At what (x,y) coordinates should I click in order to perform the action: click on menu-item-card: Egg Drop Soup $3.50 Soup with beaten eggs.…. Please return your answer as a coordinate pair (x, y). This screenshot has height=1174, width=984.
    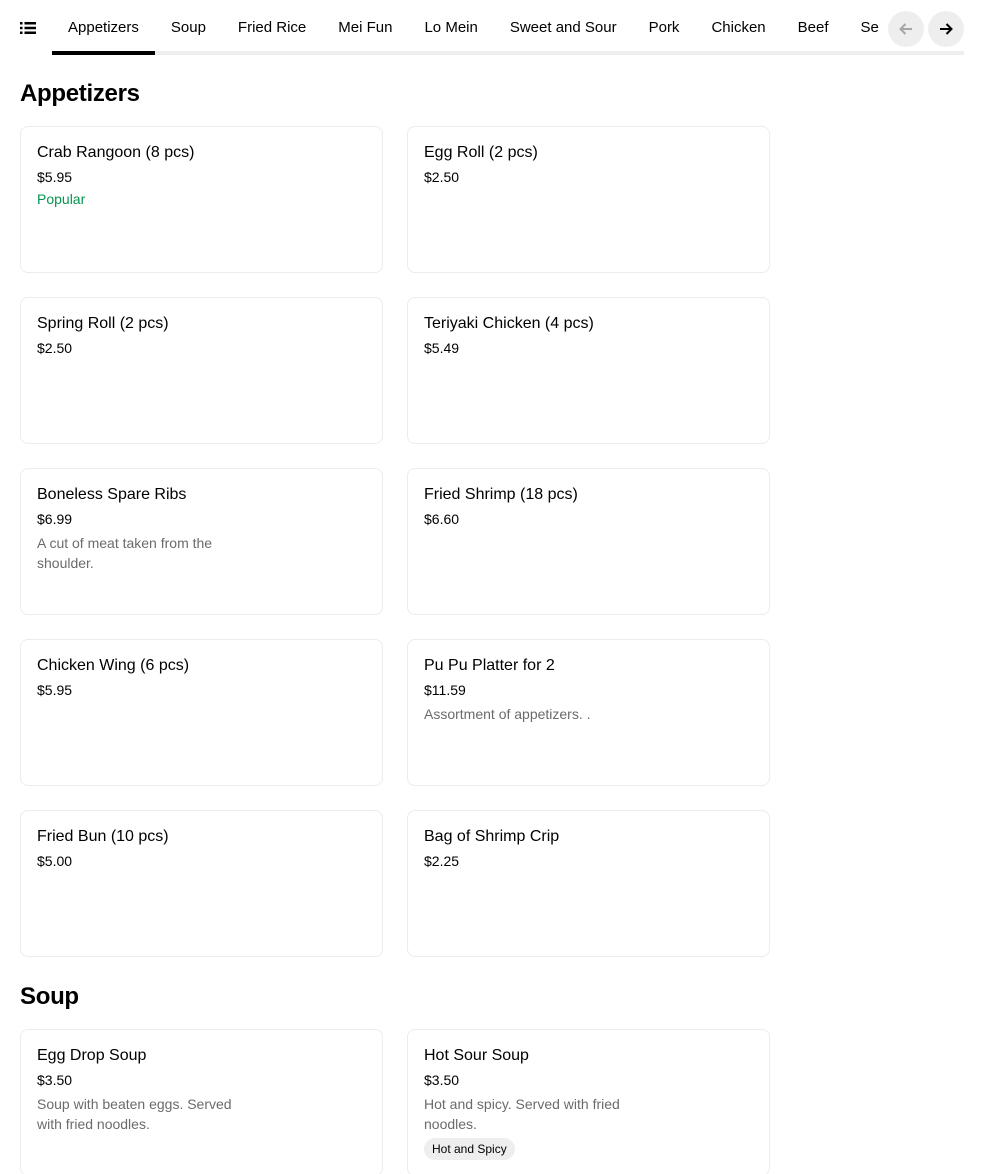
    Looking at the image, I should click on (201, 1101).